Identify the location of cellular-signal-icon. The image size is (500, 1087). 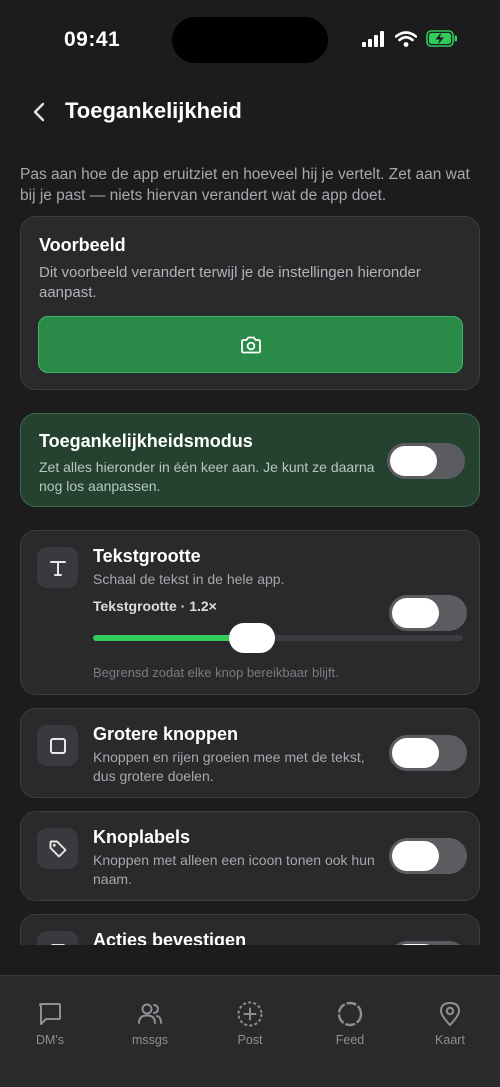
(373, 38).